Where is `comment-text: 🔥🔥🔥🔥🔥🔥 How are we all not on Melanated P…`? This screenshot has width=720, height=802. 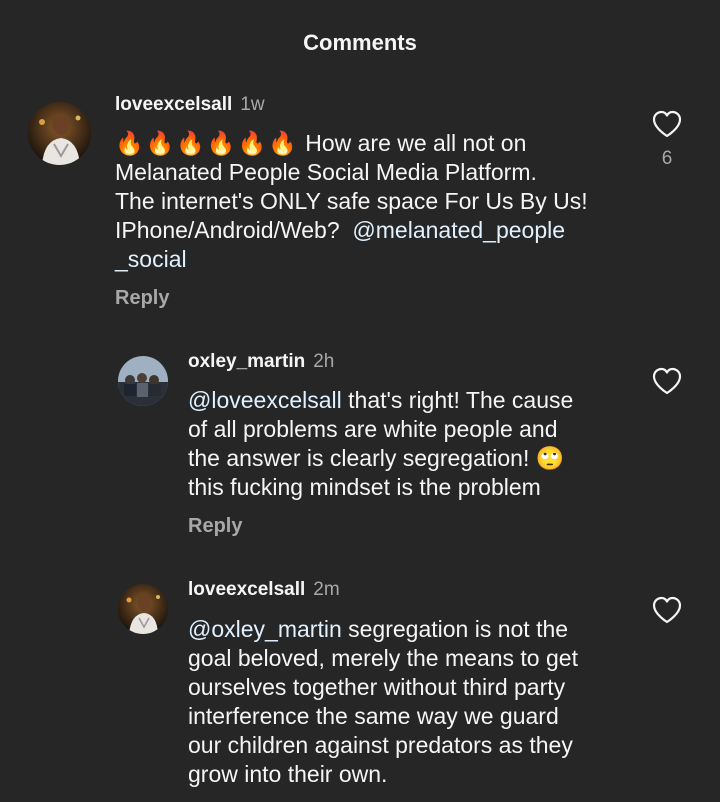
comment-text: 🔥🔥🔥🔥🔥🔥 How are we all not on Melanated P… is located at coordinates (375, 201).